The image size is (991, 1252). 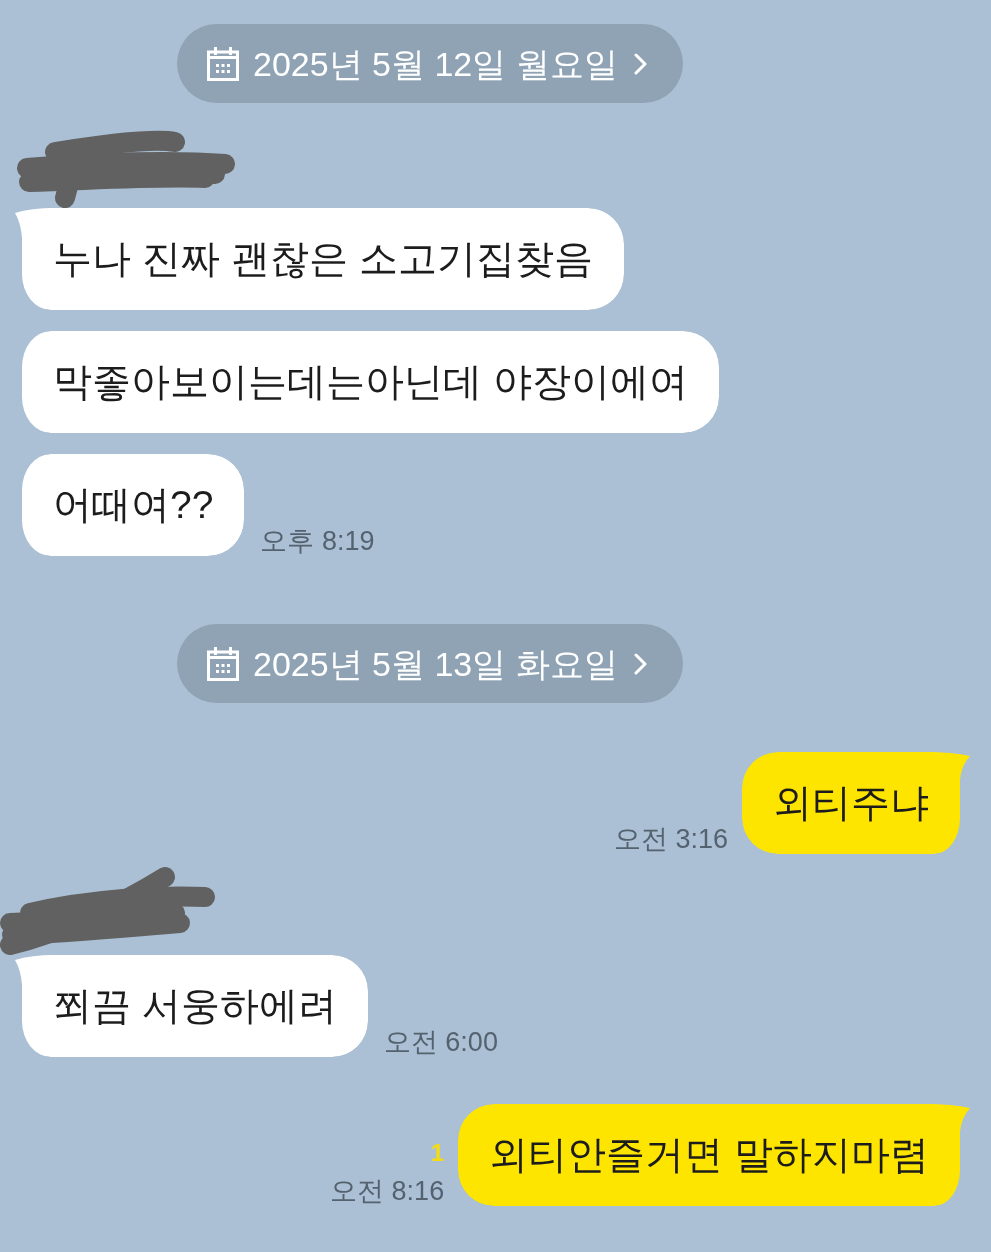 I want to click on message-time: 오전 3:16, so click(x=670, y=839).